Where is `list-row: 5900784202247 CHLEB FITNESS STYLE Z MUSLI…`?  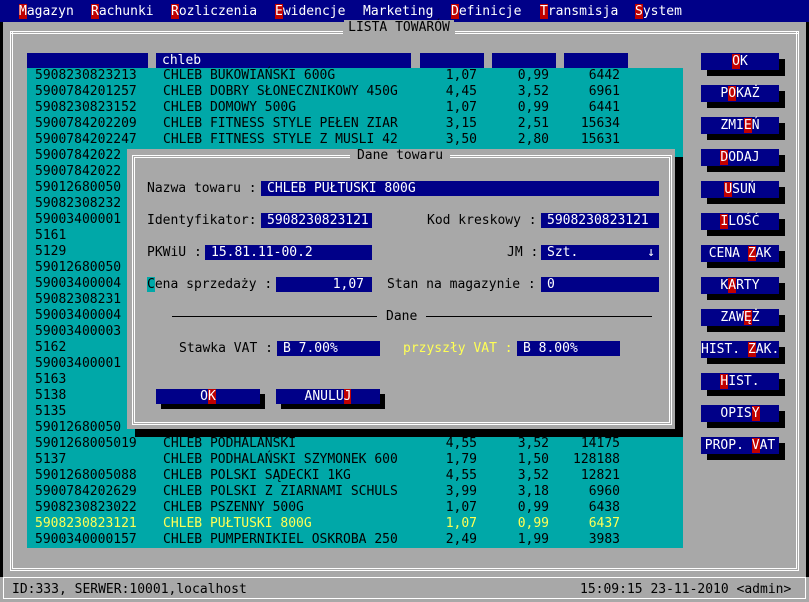 list-row: 5900784202247 CHLEB FITNESS STYLE Z MUSLI… is located at coordinates (355, 140).